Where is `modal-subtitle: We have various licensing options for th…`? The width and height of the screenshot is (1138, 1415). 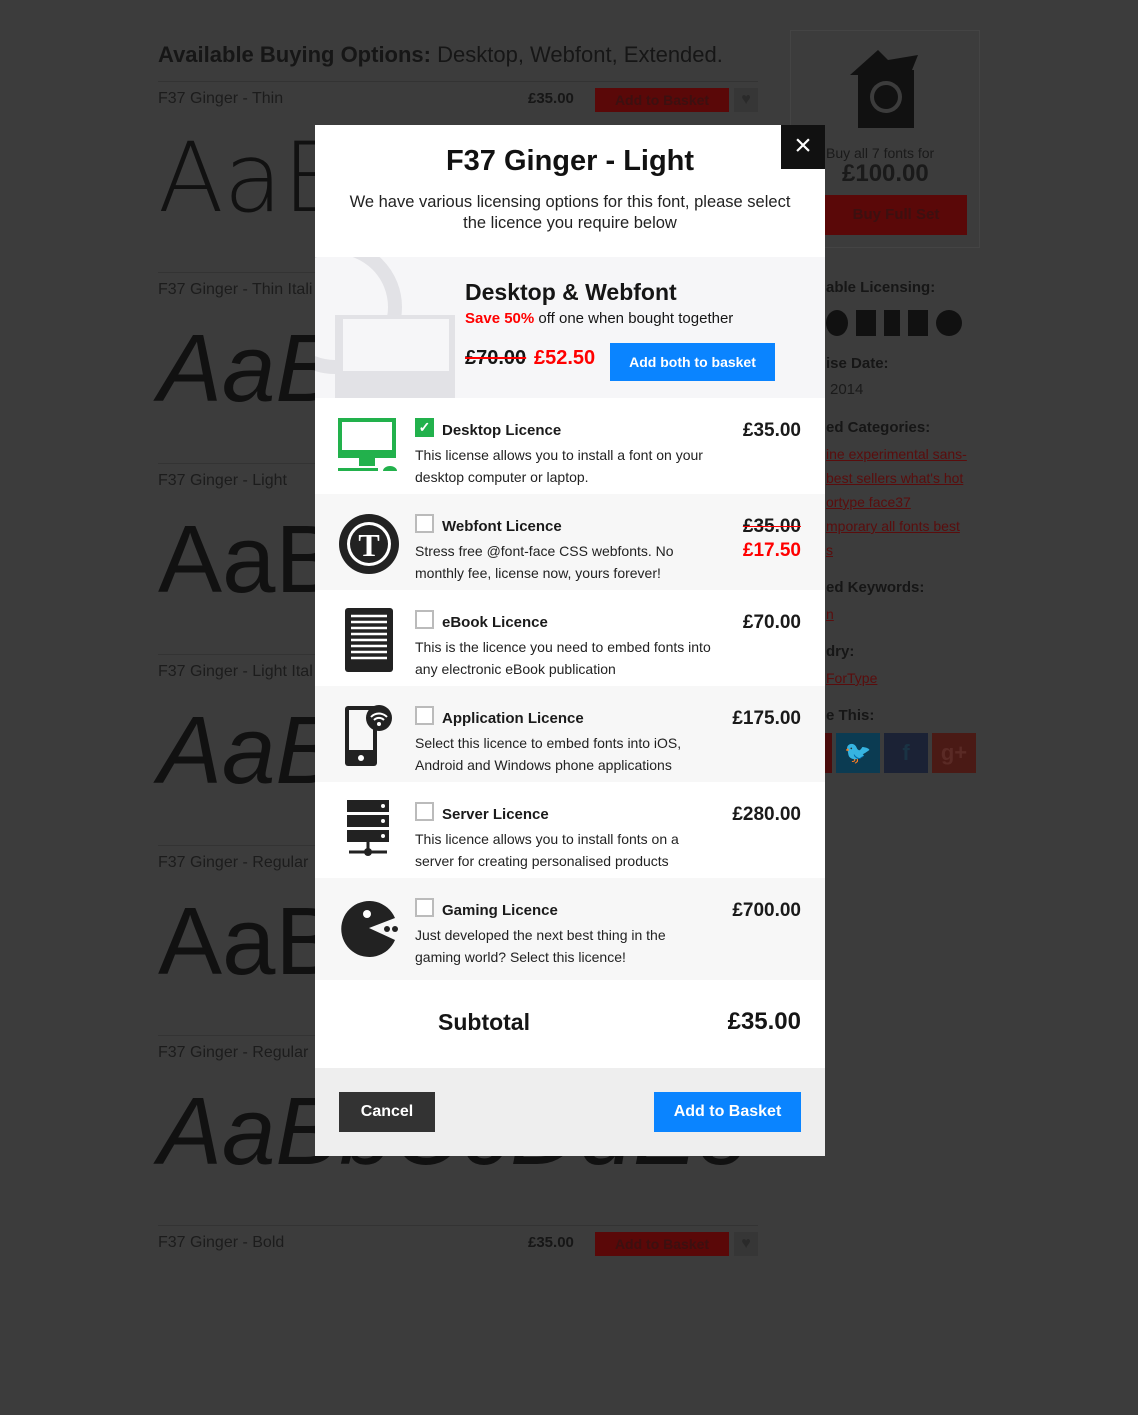 modal-subtitle: We have various licensing options for th… is located at coordinates (570, 212).